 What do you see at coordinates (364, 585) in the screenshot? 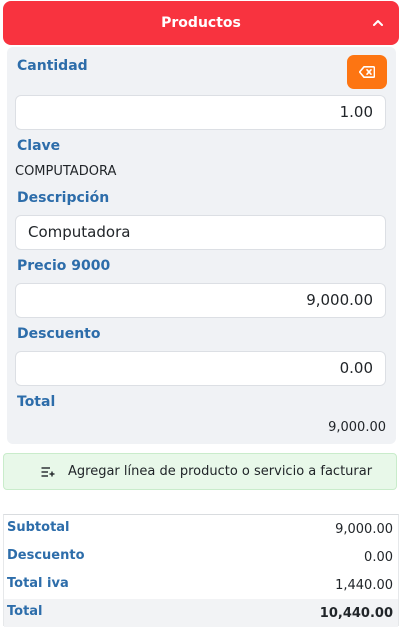
I see `iva-value: 1,440.00` at bounding box center [364, 585].